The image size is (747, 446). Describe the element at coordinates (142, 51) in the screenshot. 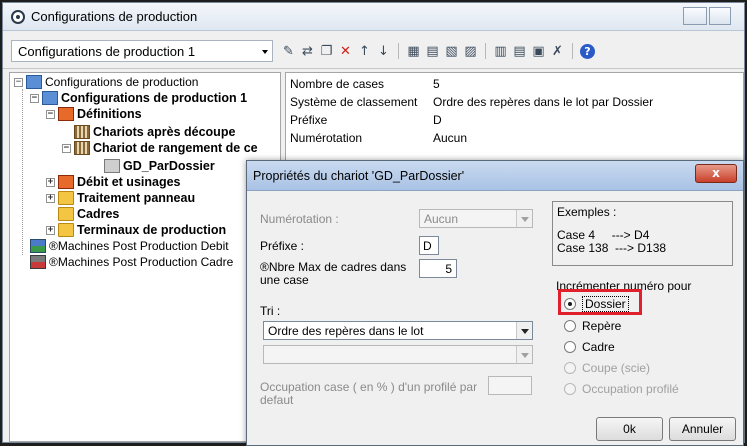

I see `config-combo: Configurations de production 1` at that location.